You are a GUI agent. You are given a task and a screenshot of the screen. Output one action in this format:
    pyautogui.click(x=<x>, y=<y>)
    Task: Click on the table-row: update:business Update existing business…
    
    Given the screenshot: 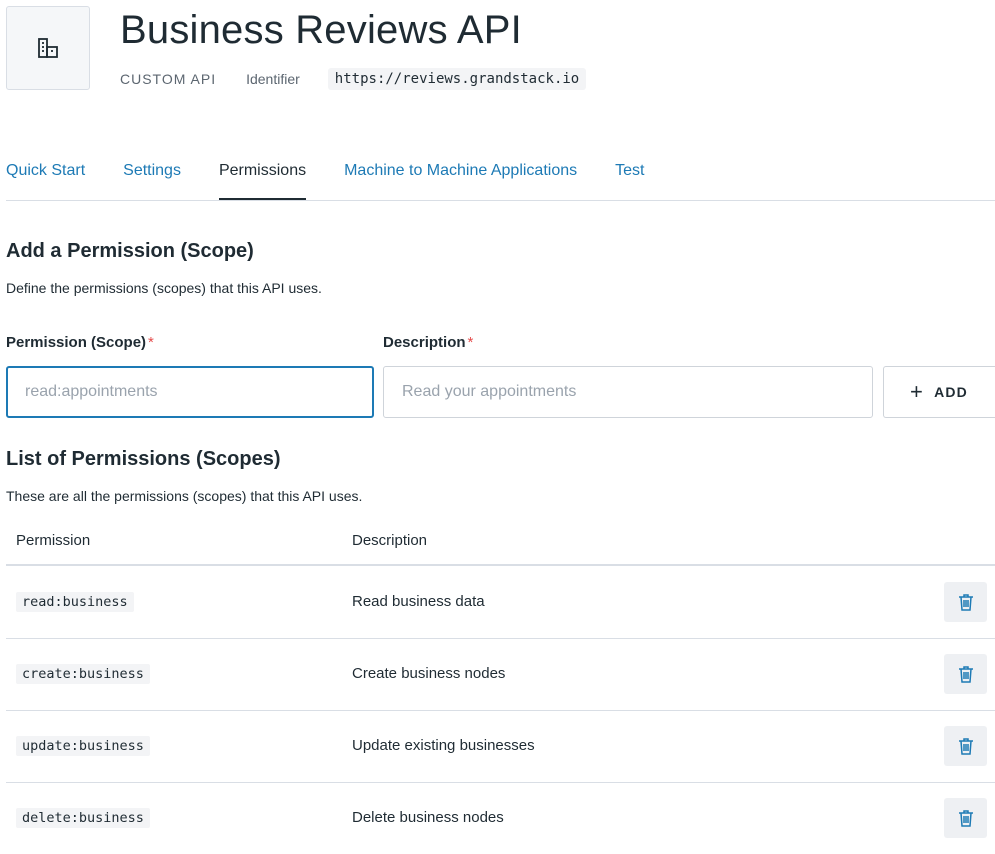 What is the action you would take?
    pyautogui.click(x=500, y=746)
    